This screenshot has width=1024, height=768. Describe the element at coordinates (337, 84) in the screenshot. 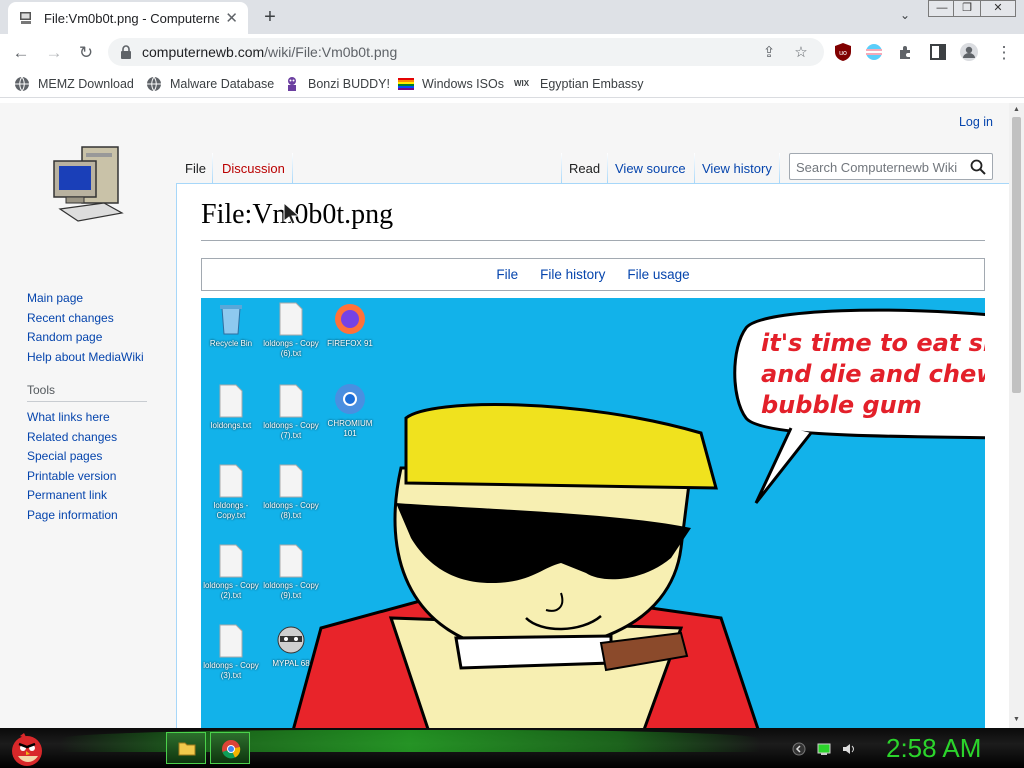

I see `bookmark-item: Bonzi BUDDY!` at that location.